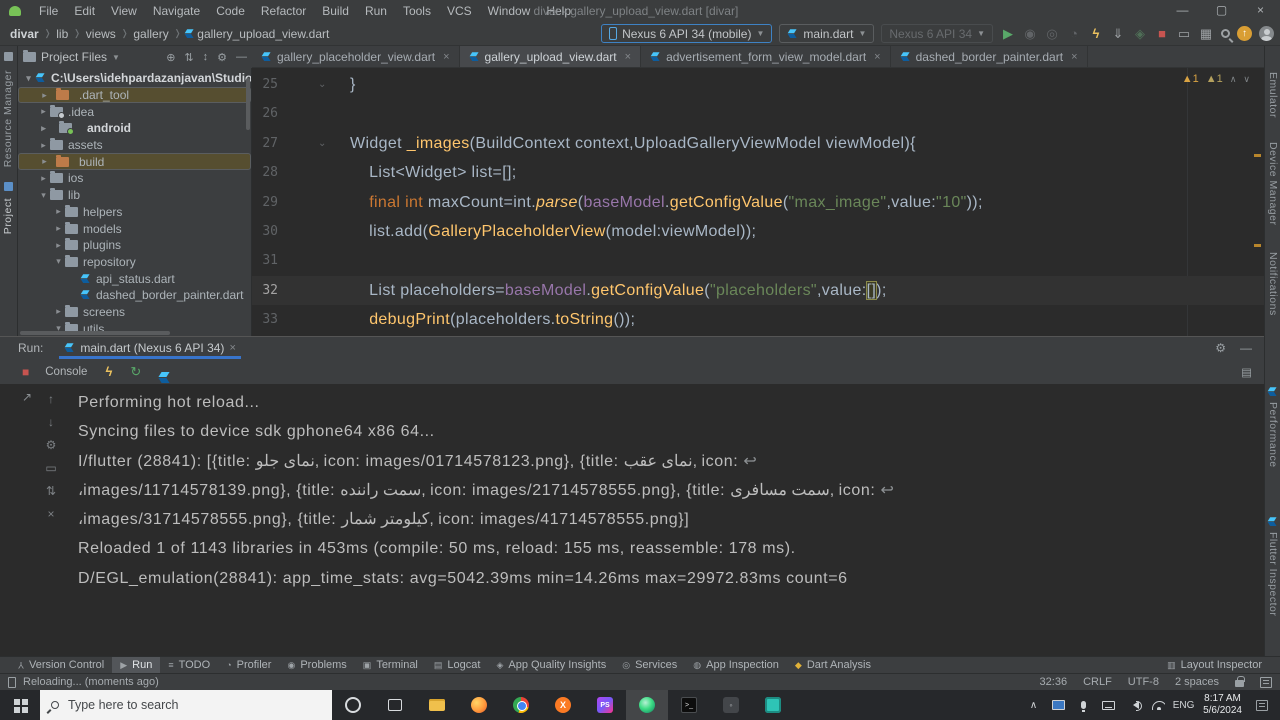 The image size is (1280, 720). What do you see at coordinates (1140, 33) in the screenshot?
I see `flutter-attach-button: ◈` at bounding box center [1140, 33].